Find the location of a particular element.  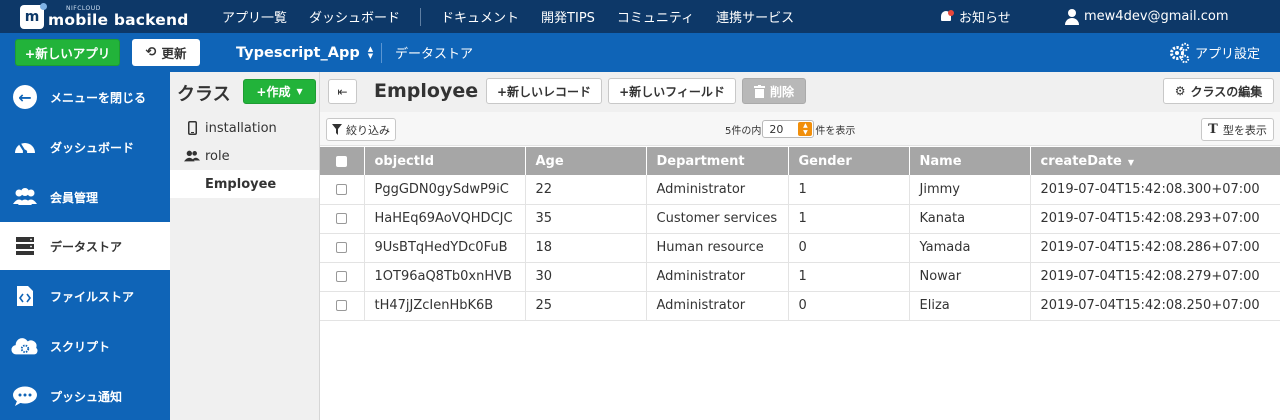

new-field-button: +新しいフィールド is located at coordinates (672, 91).